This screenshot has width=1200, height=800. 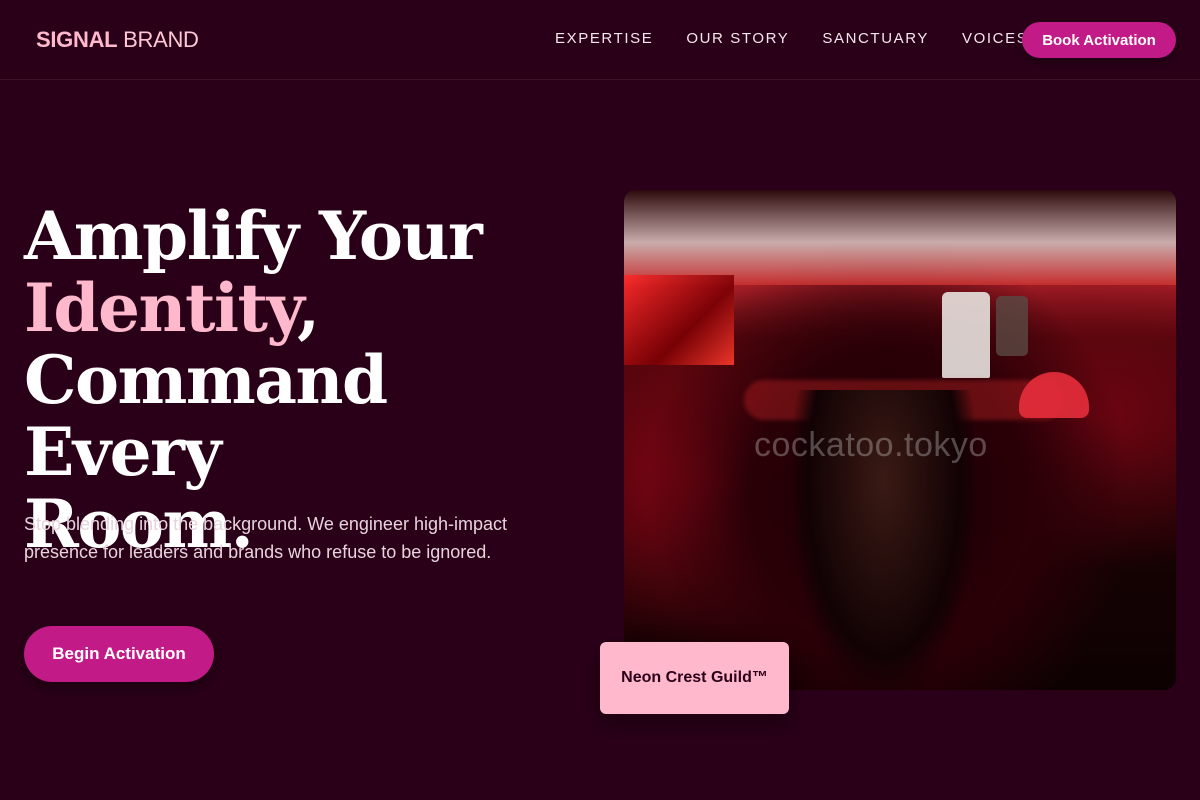 I want to click on brand-logo-part-2: BRAND, so click(x=161, y=39).